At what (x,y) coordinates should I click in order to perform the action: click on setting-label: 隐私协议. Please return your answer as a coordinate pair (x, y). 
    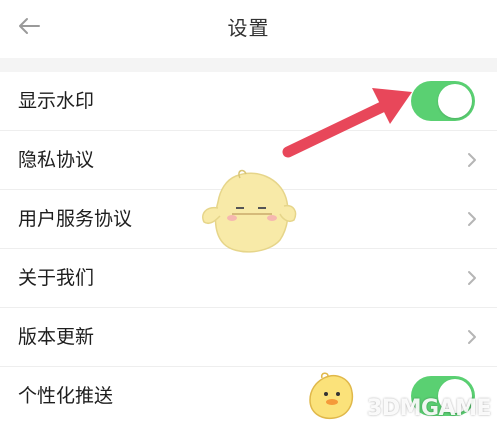
    Looking at the image, I should click on (56, 160).